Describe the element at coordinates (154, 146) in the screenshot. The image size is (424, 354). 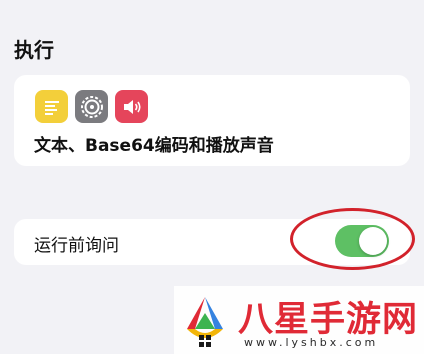
I see `actions-label: 文本、Base64编码和播放声音` at that location.